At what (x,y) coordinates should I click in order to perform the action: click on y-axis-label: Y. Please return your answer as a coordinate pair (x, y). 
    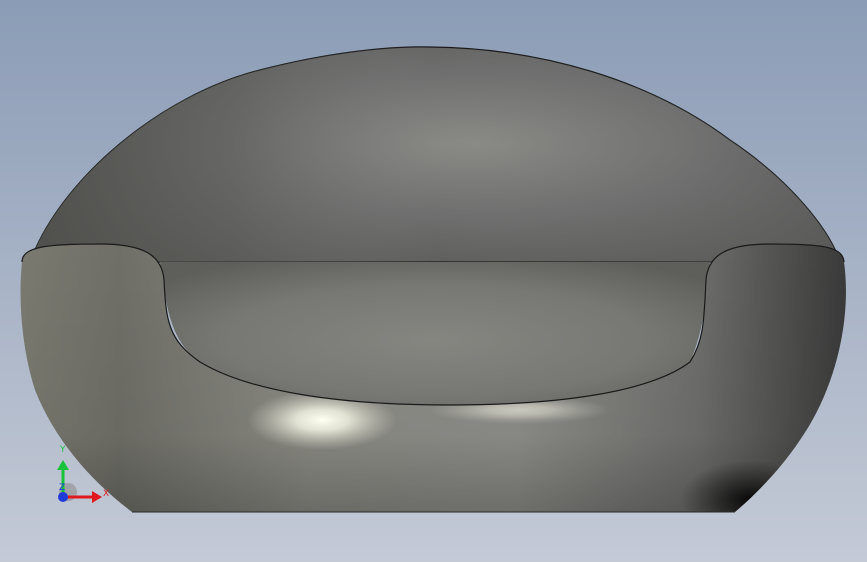
    Looking at the image, I should click on (62, 450).